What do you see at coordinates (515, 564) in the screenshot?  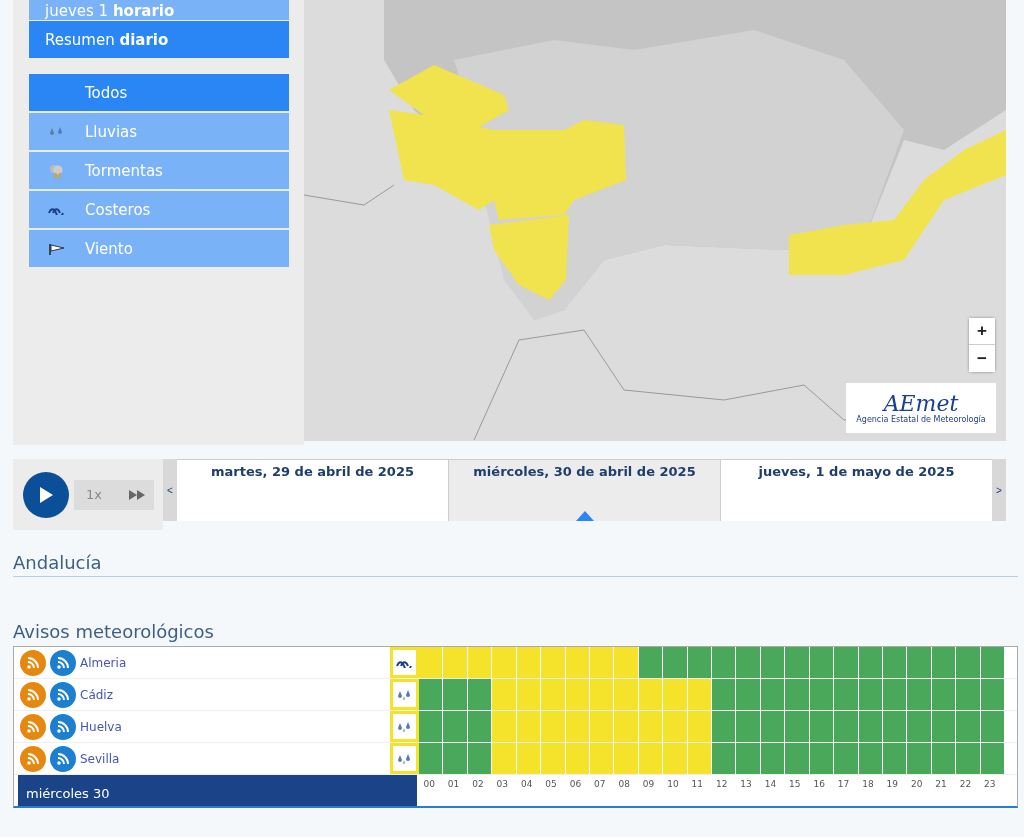 I see `region-title: Andalucía` at bounding box center [515, 564].